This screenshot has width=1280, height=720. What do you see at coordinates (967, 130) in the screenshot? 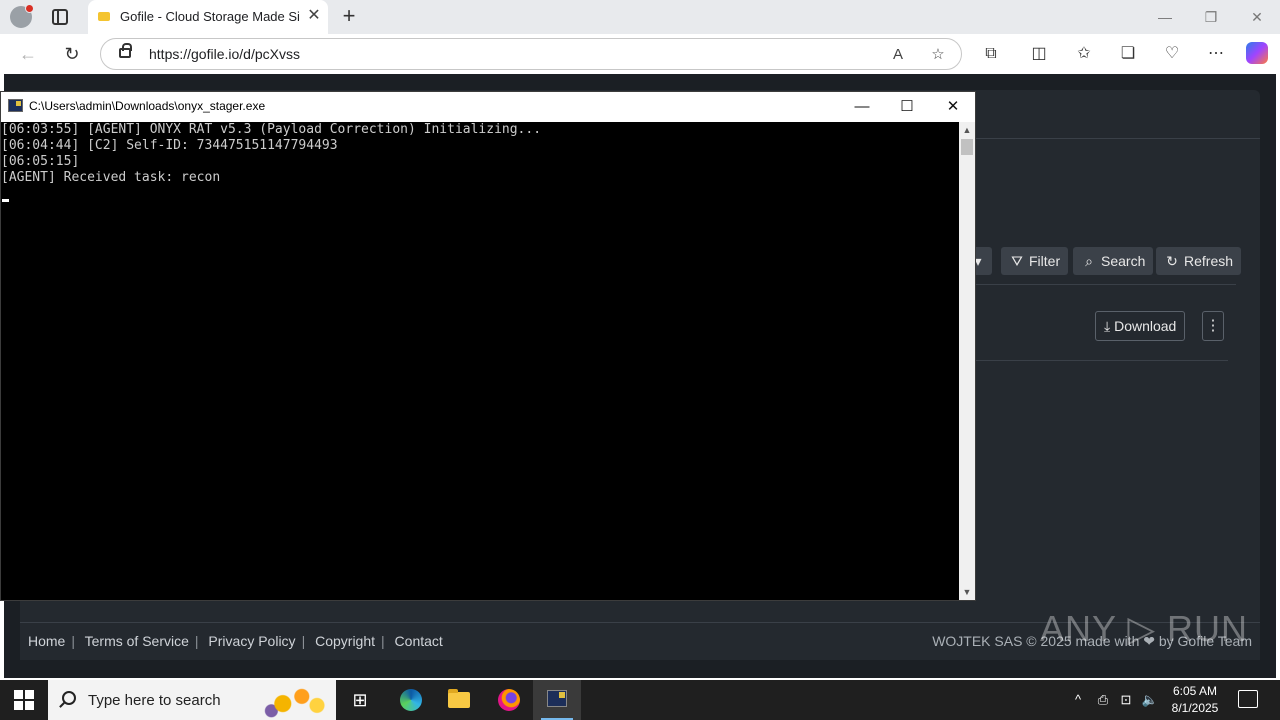
I see `scroll-up-arrow-icon: ▲` at bounding box center [967, 130].